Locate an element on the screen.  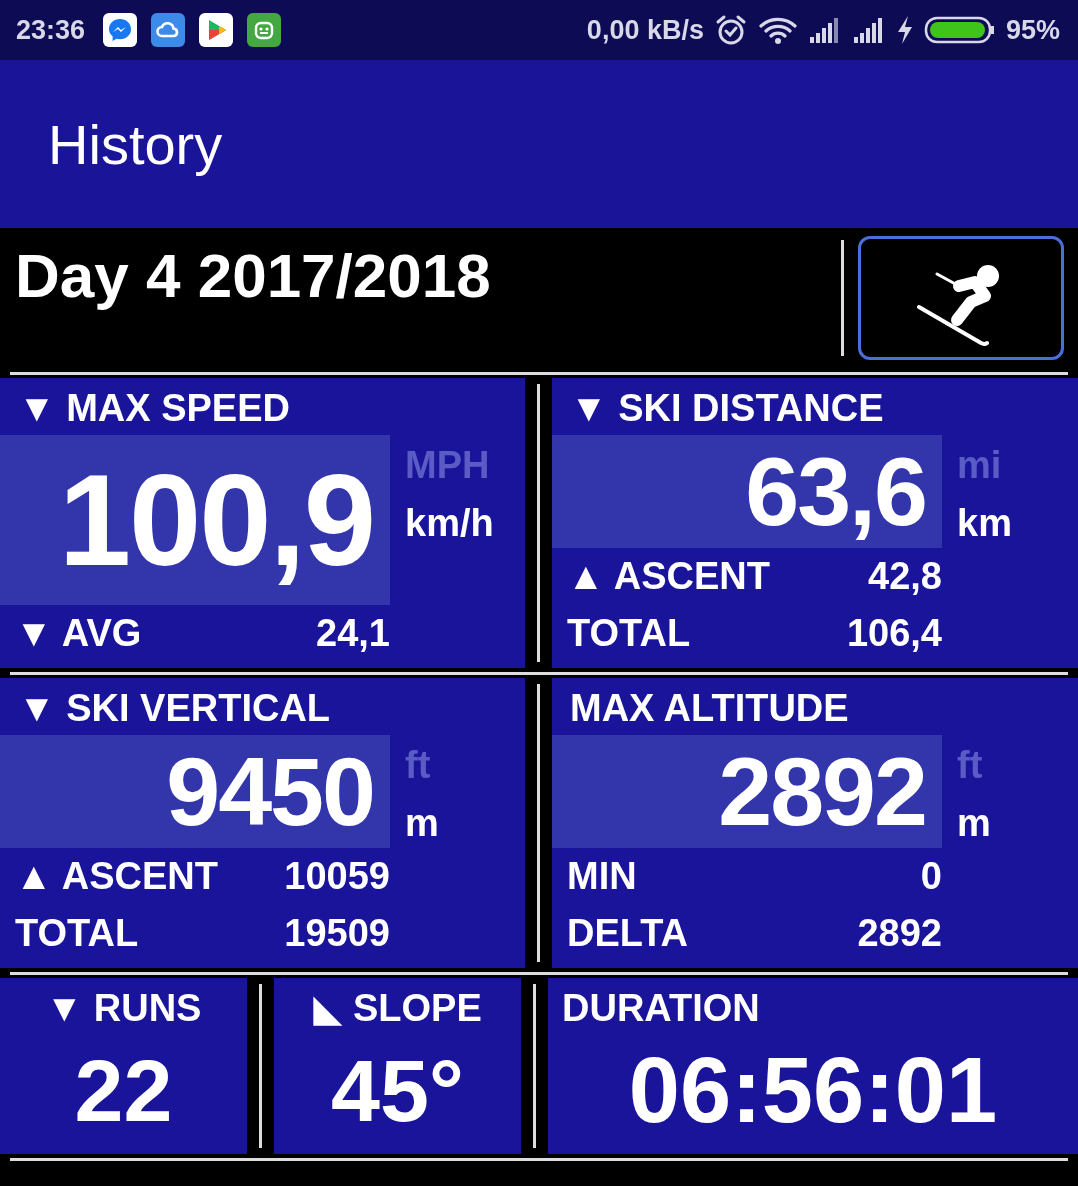
status-time: 23:36 is located at coordinates (51, 30).